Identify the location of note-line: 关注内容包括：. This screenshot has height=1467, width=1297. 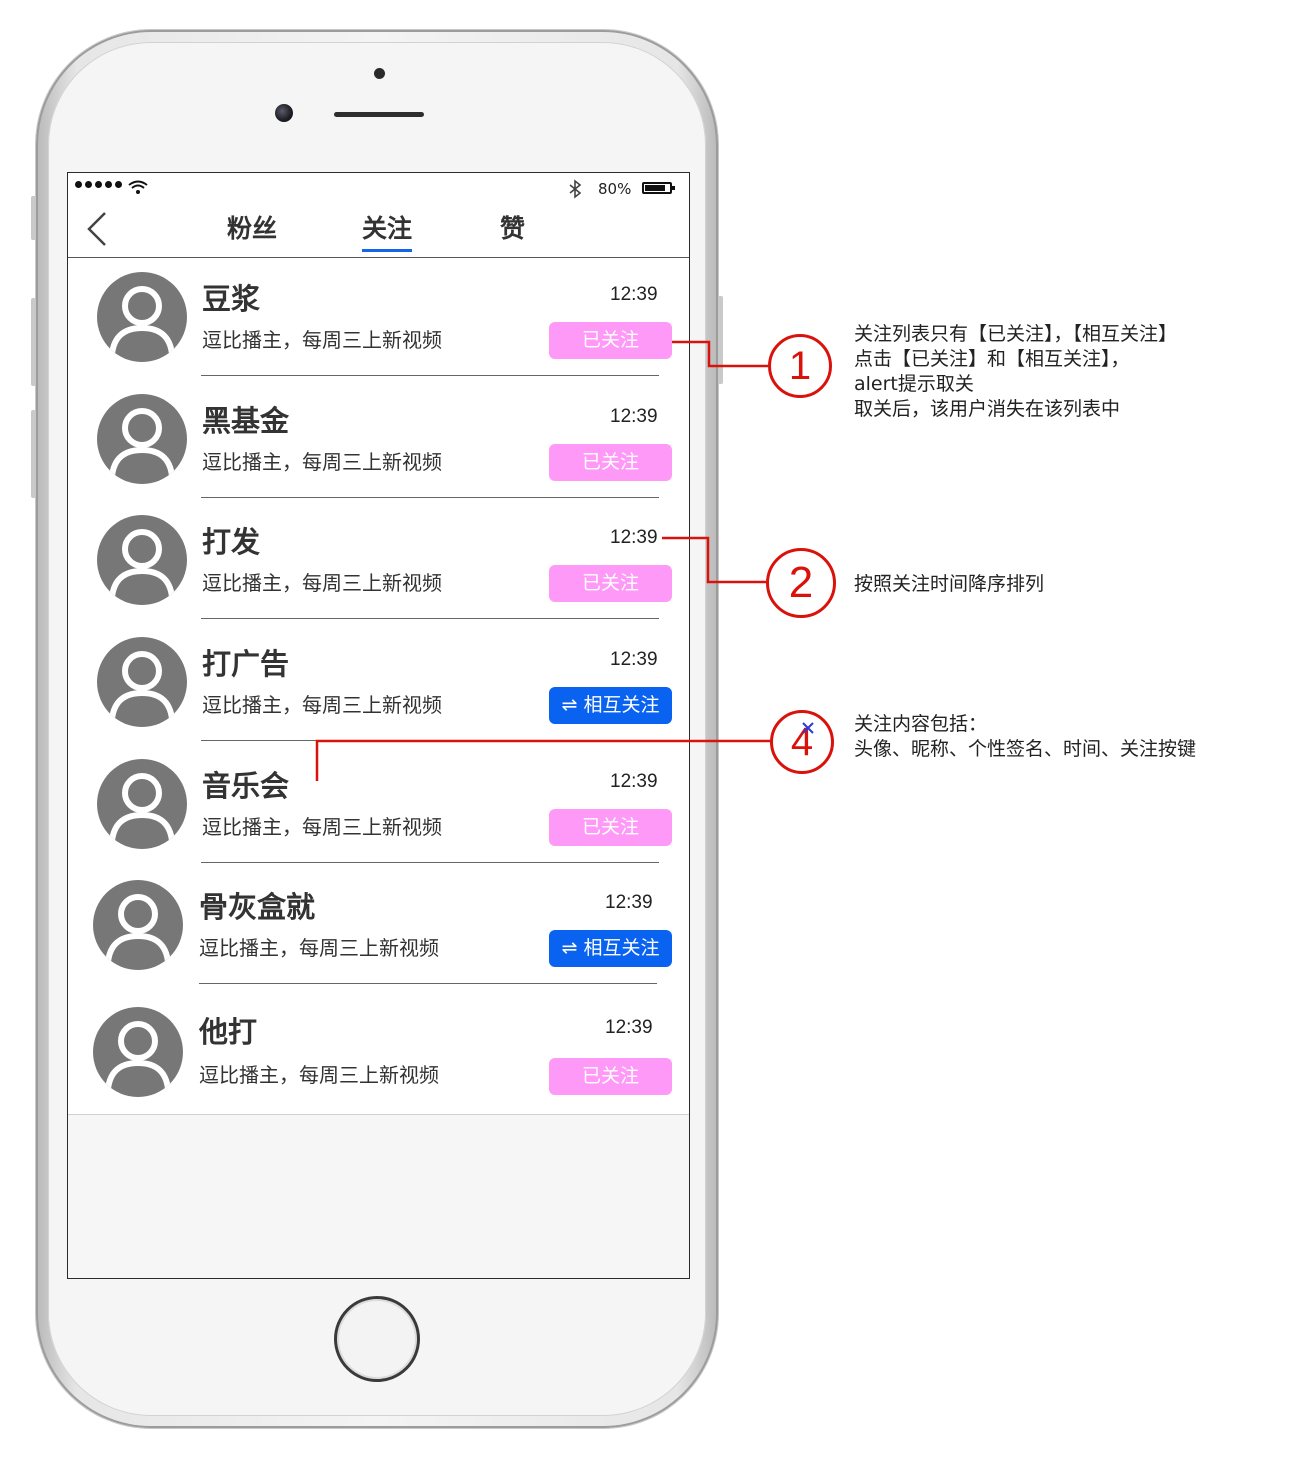
(921, 724).